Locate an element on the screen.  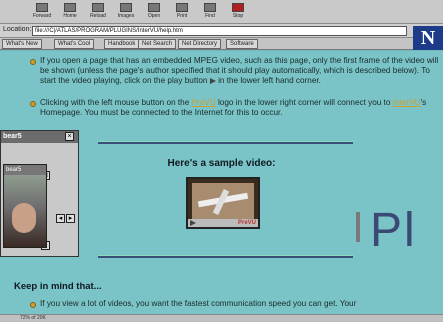
close-icon: × is located at coordinates (69, 136).